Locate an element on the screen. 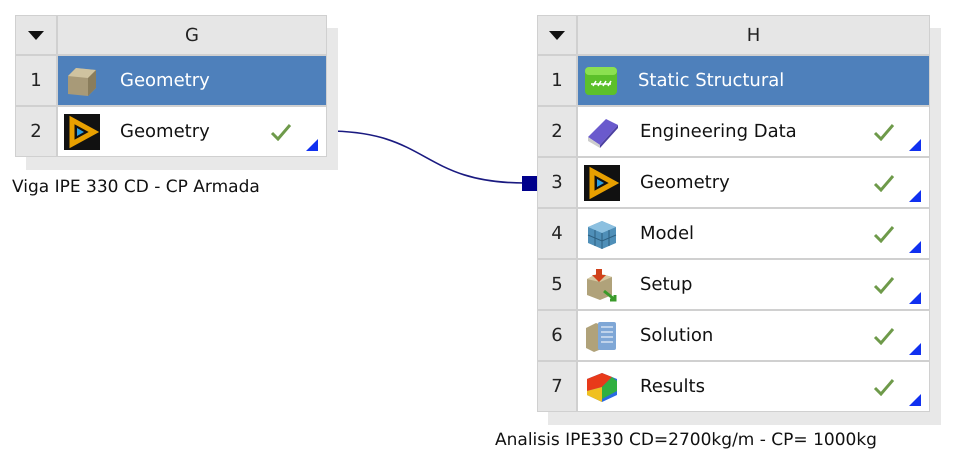  system-cell: Solution is located at coordinates (753, 335).